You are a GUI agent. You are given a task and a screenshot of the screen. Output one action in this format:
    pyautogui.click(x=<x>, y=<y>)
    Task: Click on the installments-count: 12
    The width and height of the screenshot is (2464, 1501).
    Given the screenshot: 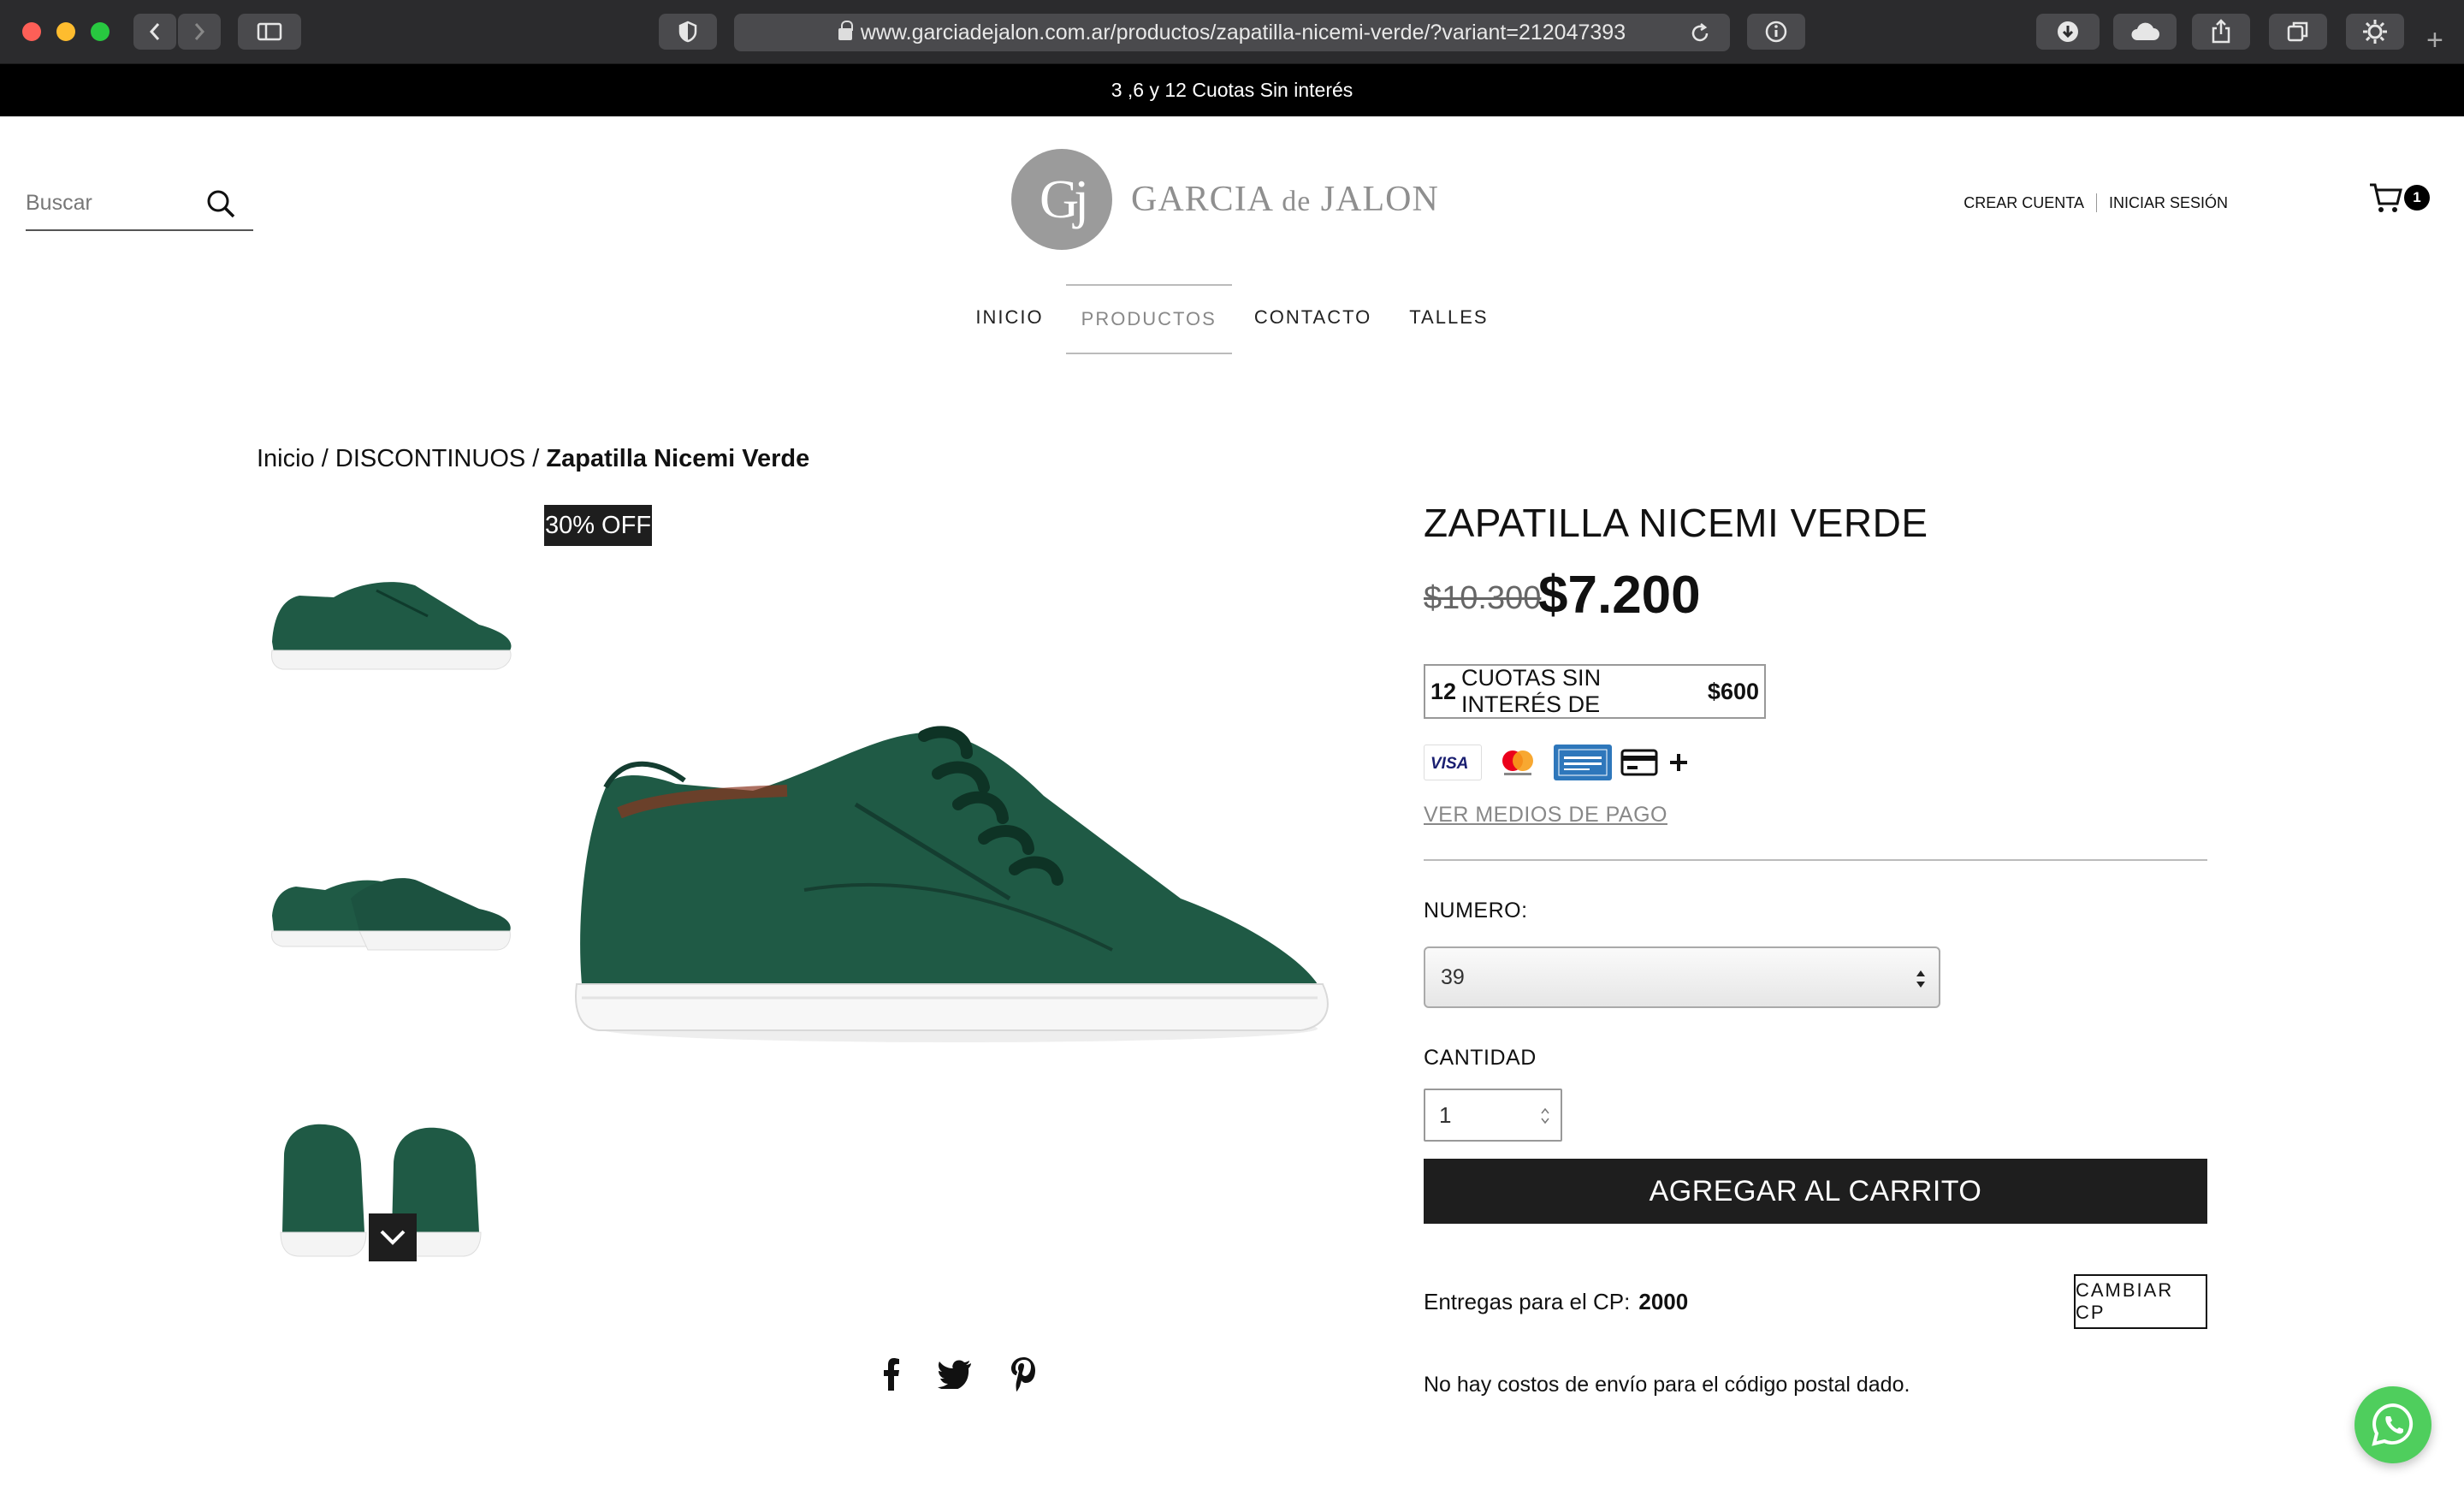 What is the action you would take?
    pyautogui.click(x=1443, y=691)
    